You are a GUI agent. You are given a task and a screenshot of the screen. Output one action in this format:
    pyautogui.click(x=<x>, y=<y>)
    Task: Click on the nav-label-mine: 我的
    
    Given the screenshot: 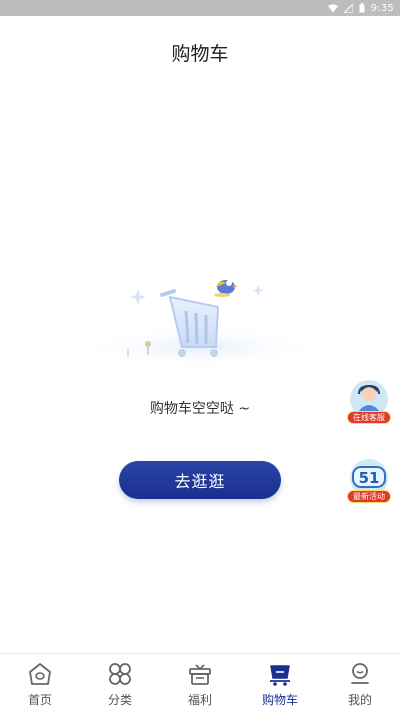 What is the action you would take?
    pyautogui.click(x=359, y=700)
    